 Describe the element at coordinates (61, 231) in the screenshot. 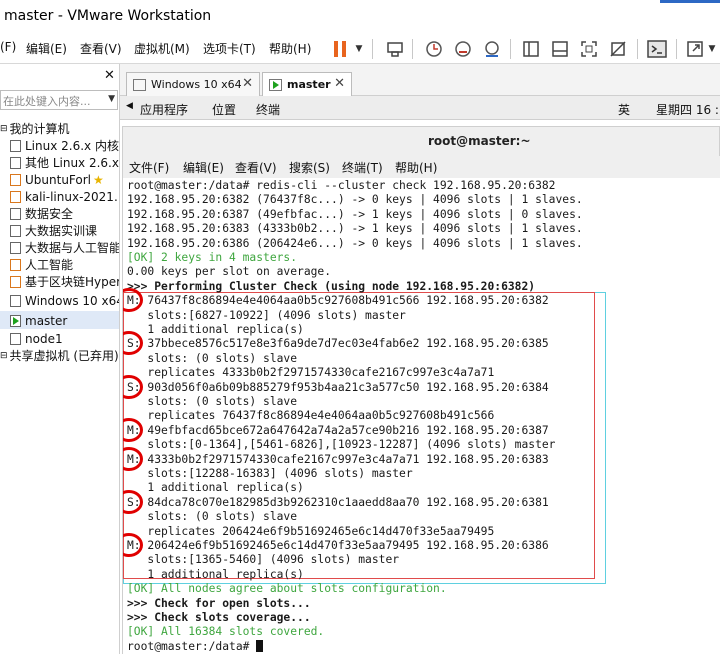

I see `library-item-label: 大数据实训课` at that location.